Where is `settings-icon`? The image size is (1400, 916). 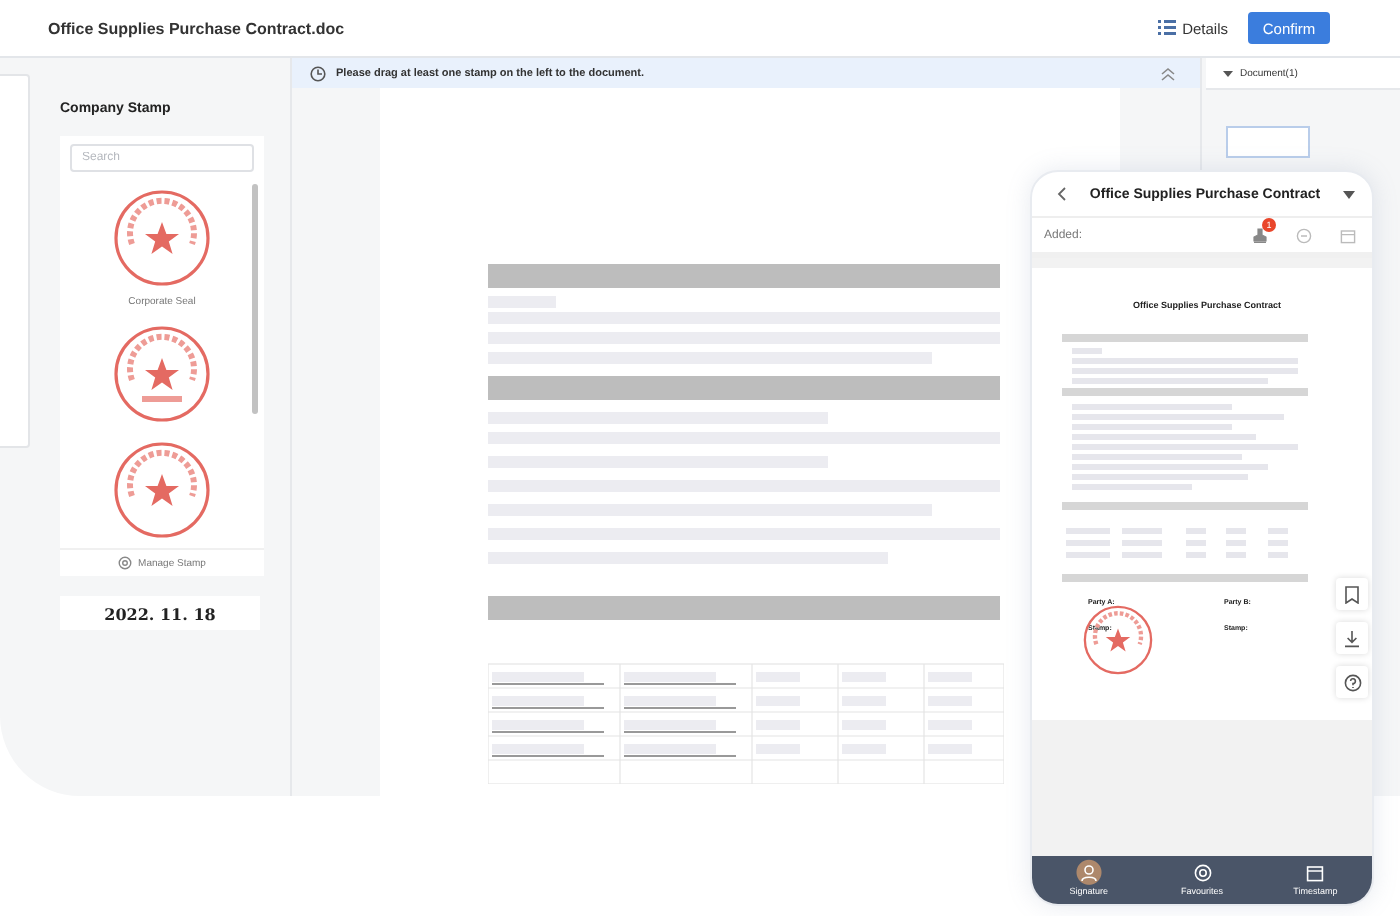 settings-icon is located at coordinates (125, 563).